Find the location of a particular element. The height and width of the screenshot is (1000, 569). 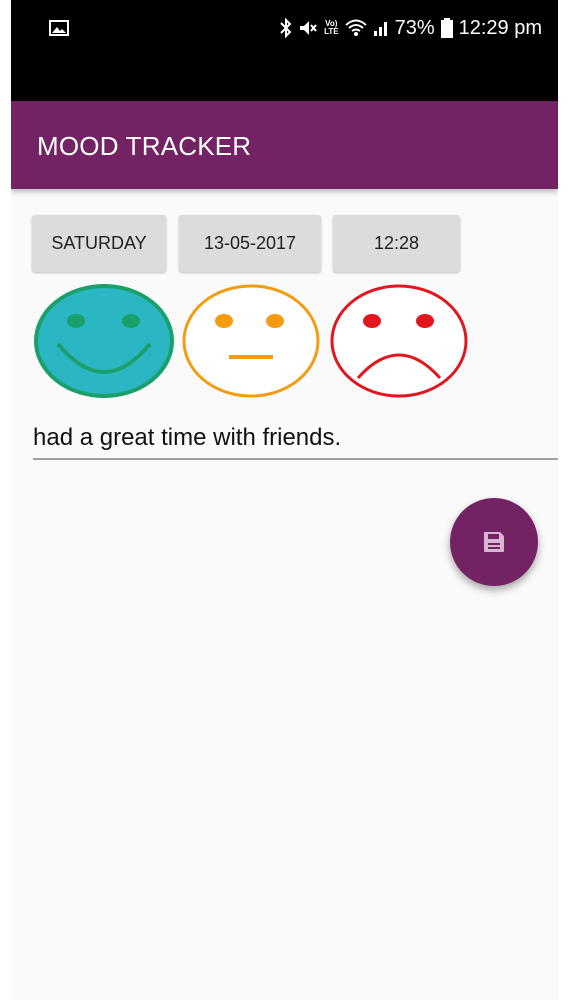

battery-percent: 73% is located at coordinates (414, 27).